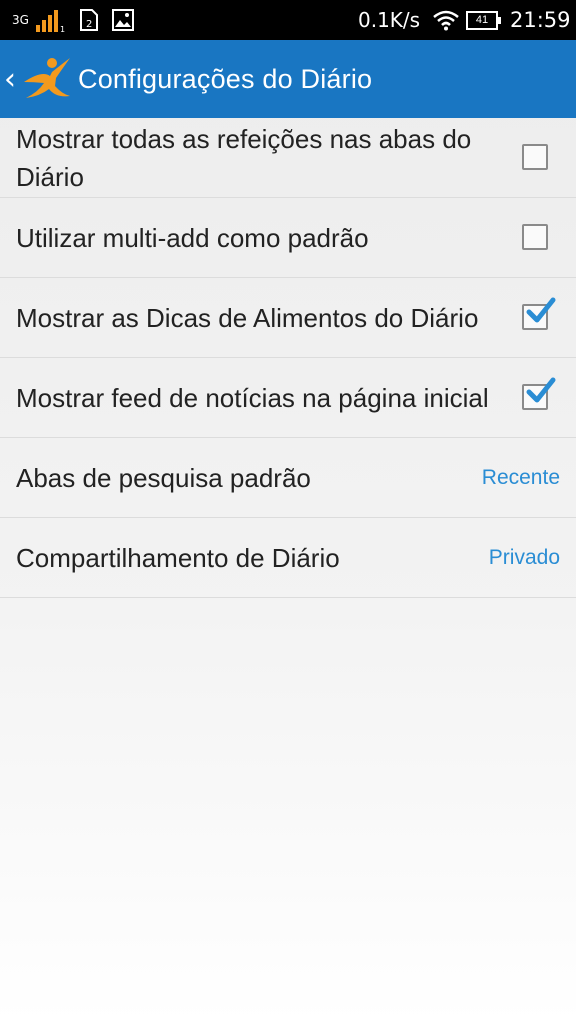 This screenshot has width=576, height=1024. I want to click on setting-default-search-tab: Abas de pesquisa padrão Recente, so click(288, 478).